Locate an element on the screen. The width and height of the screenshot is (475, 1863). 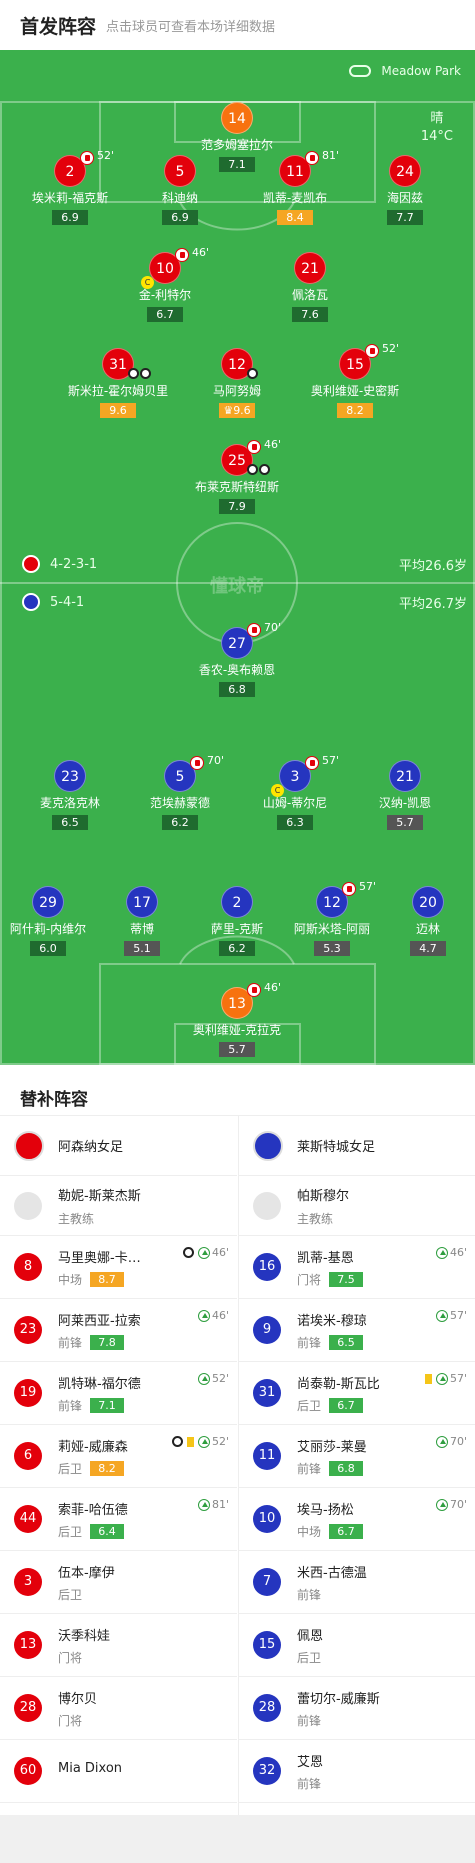
bench-row: 15 佩恩 后卫 is located at coordinates (357, 1645).